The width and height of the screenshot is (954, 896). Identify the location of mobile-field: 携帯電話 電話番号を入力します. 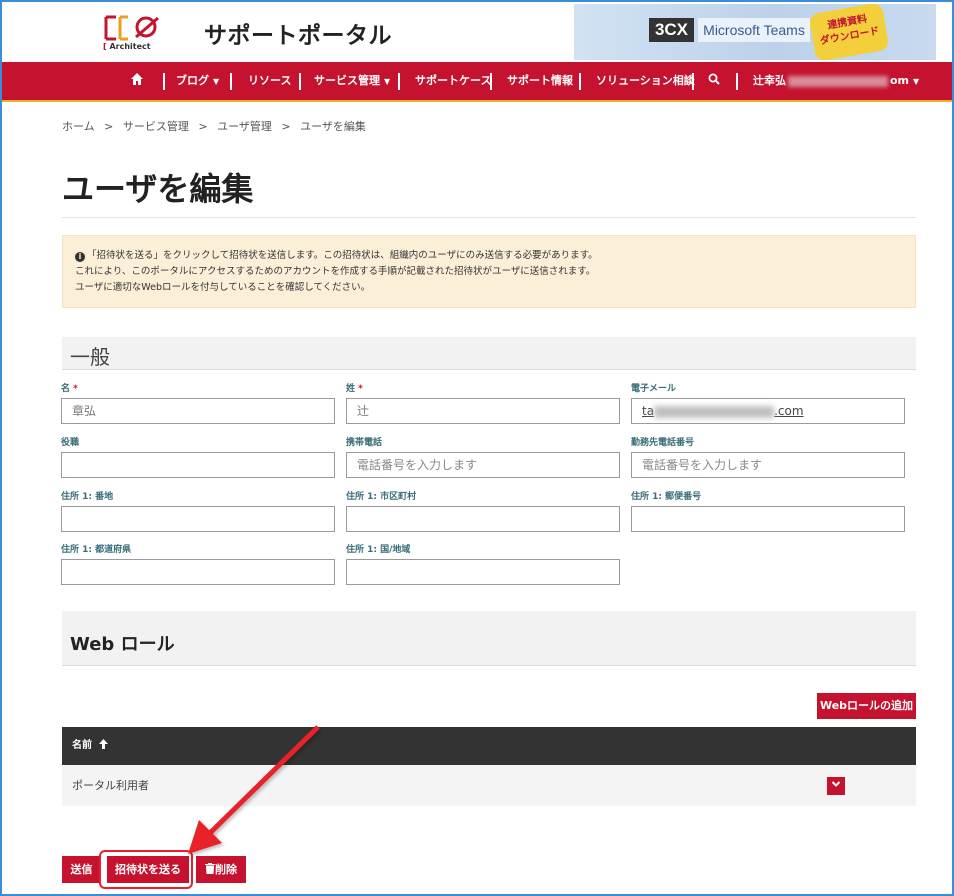
(483, 457).